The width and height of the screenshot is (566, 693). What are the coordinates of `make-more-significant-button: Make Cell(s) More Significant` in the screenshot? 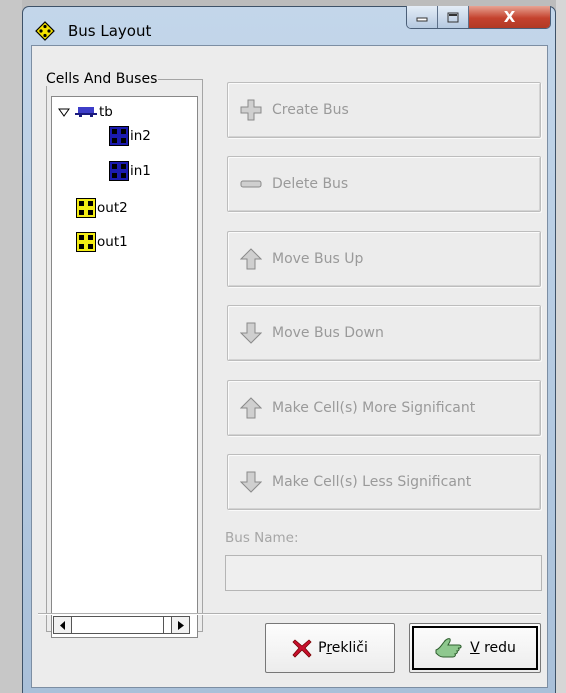 It's located at (384, 408).